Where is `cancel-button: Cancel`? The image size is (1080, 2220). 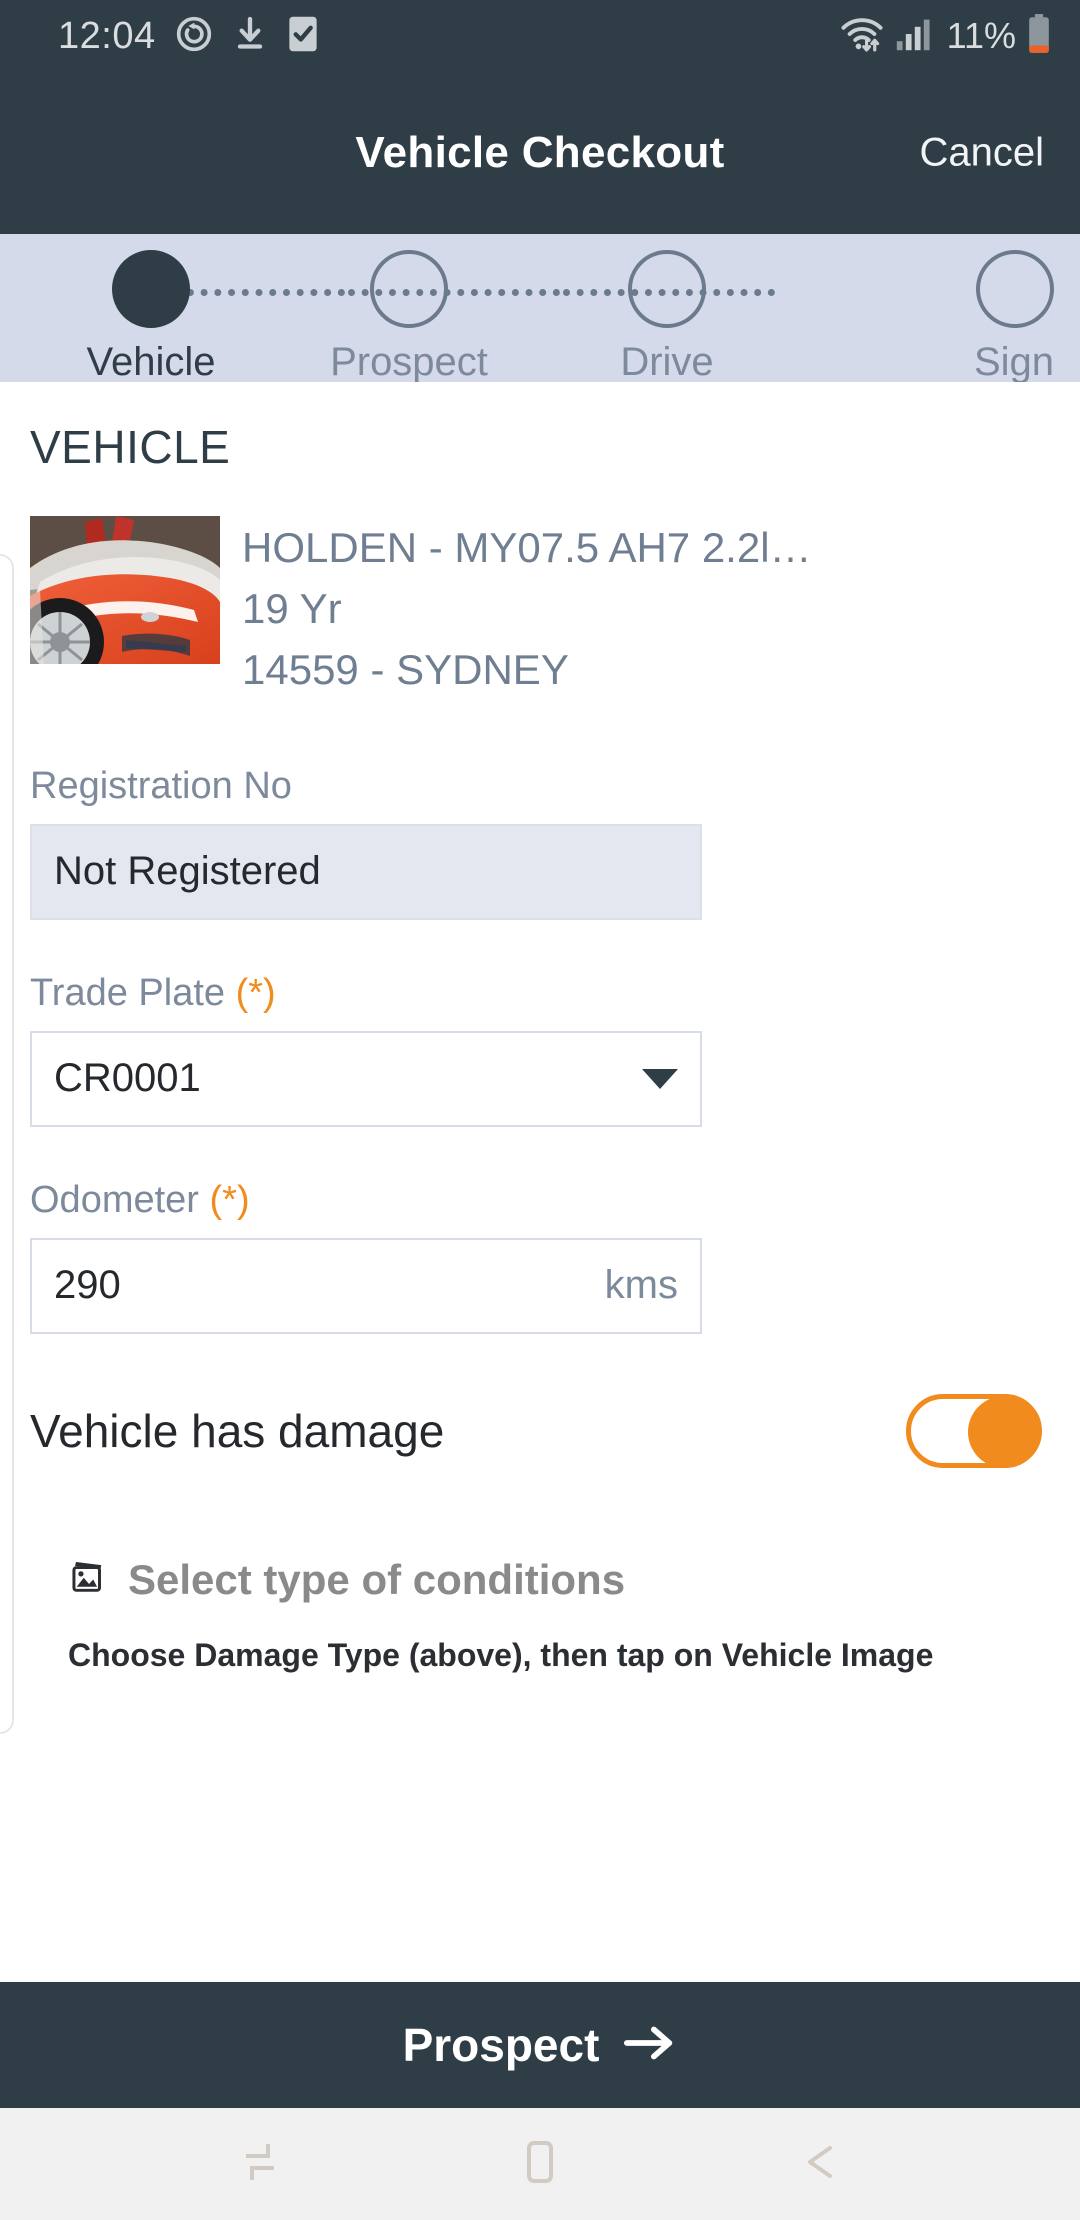
cancel-button: Cancel is located at coordinates (981, 153).